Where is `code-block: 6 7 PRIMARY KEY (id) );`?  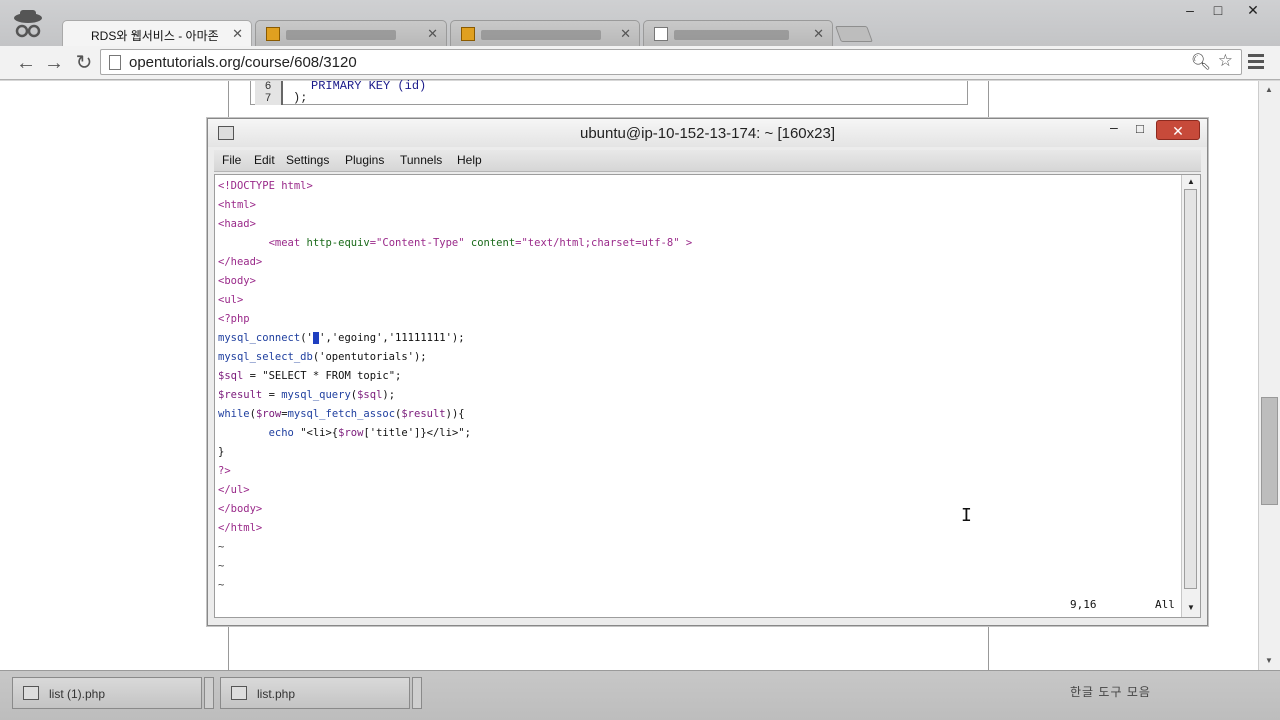
code-block: 6 7 PRIMARY KEY (id) ); is located at coordinates (609, 92).